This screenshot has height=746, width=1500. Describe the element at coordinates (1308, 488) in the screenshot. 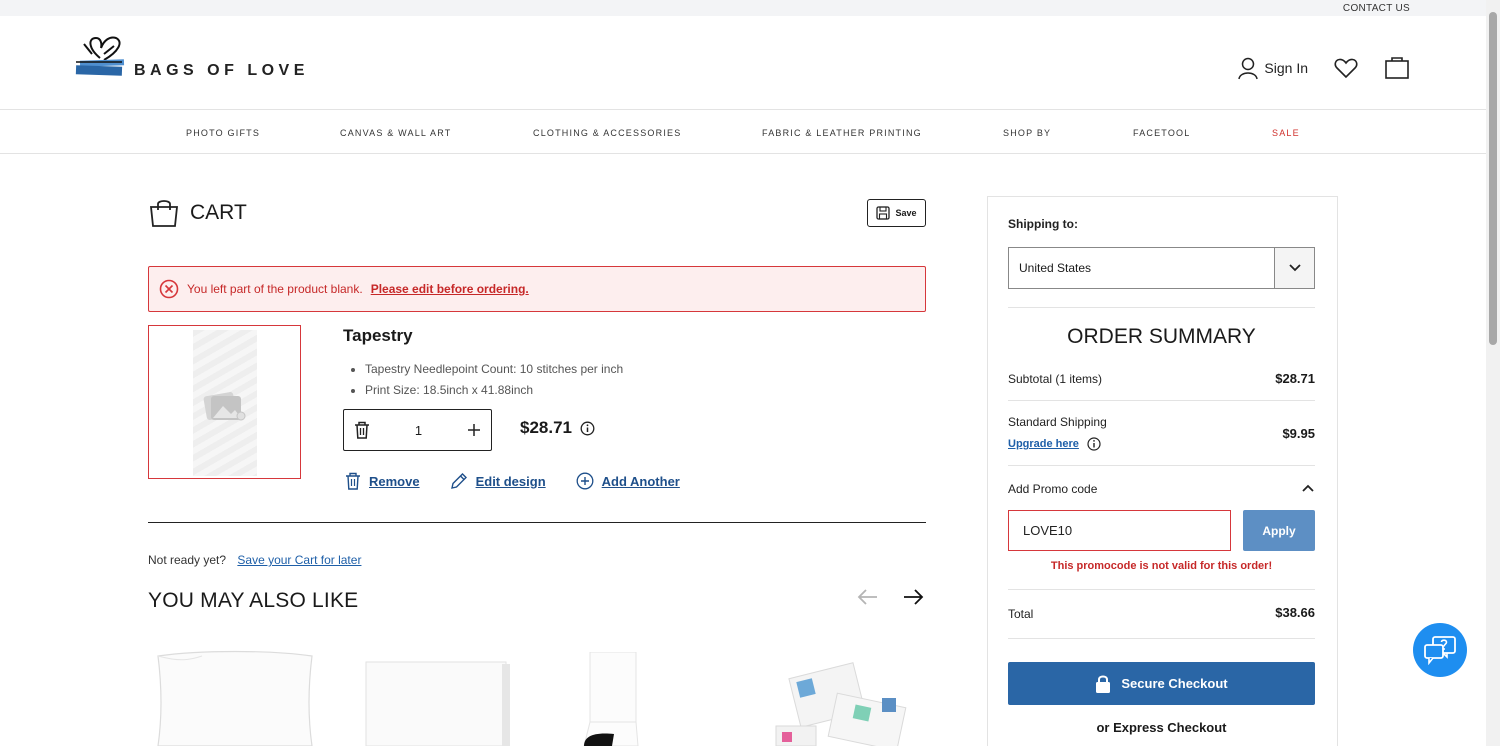

I see `chevron-up-icon` at that location.